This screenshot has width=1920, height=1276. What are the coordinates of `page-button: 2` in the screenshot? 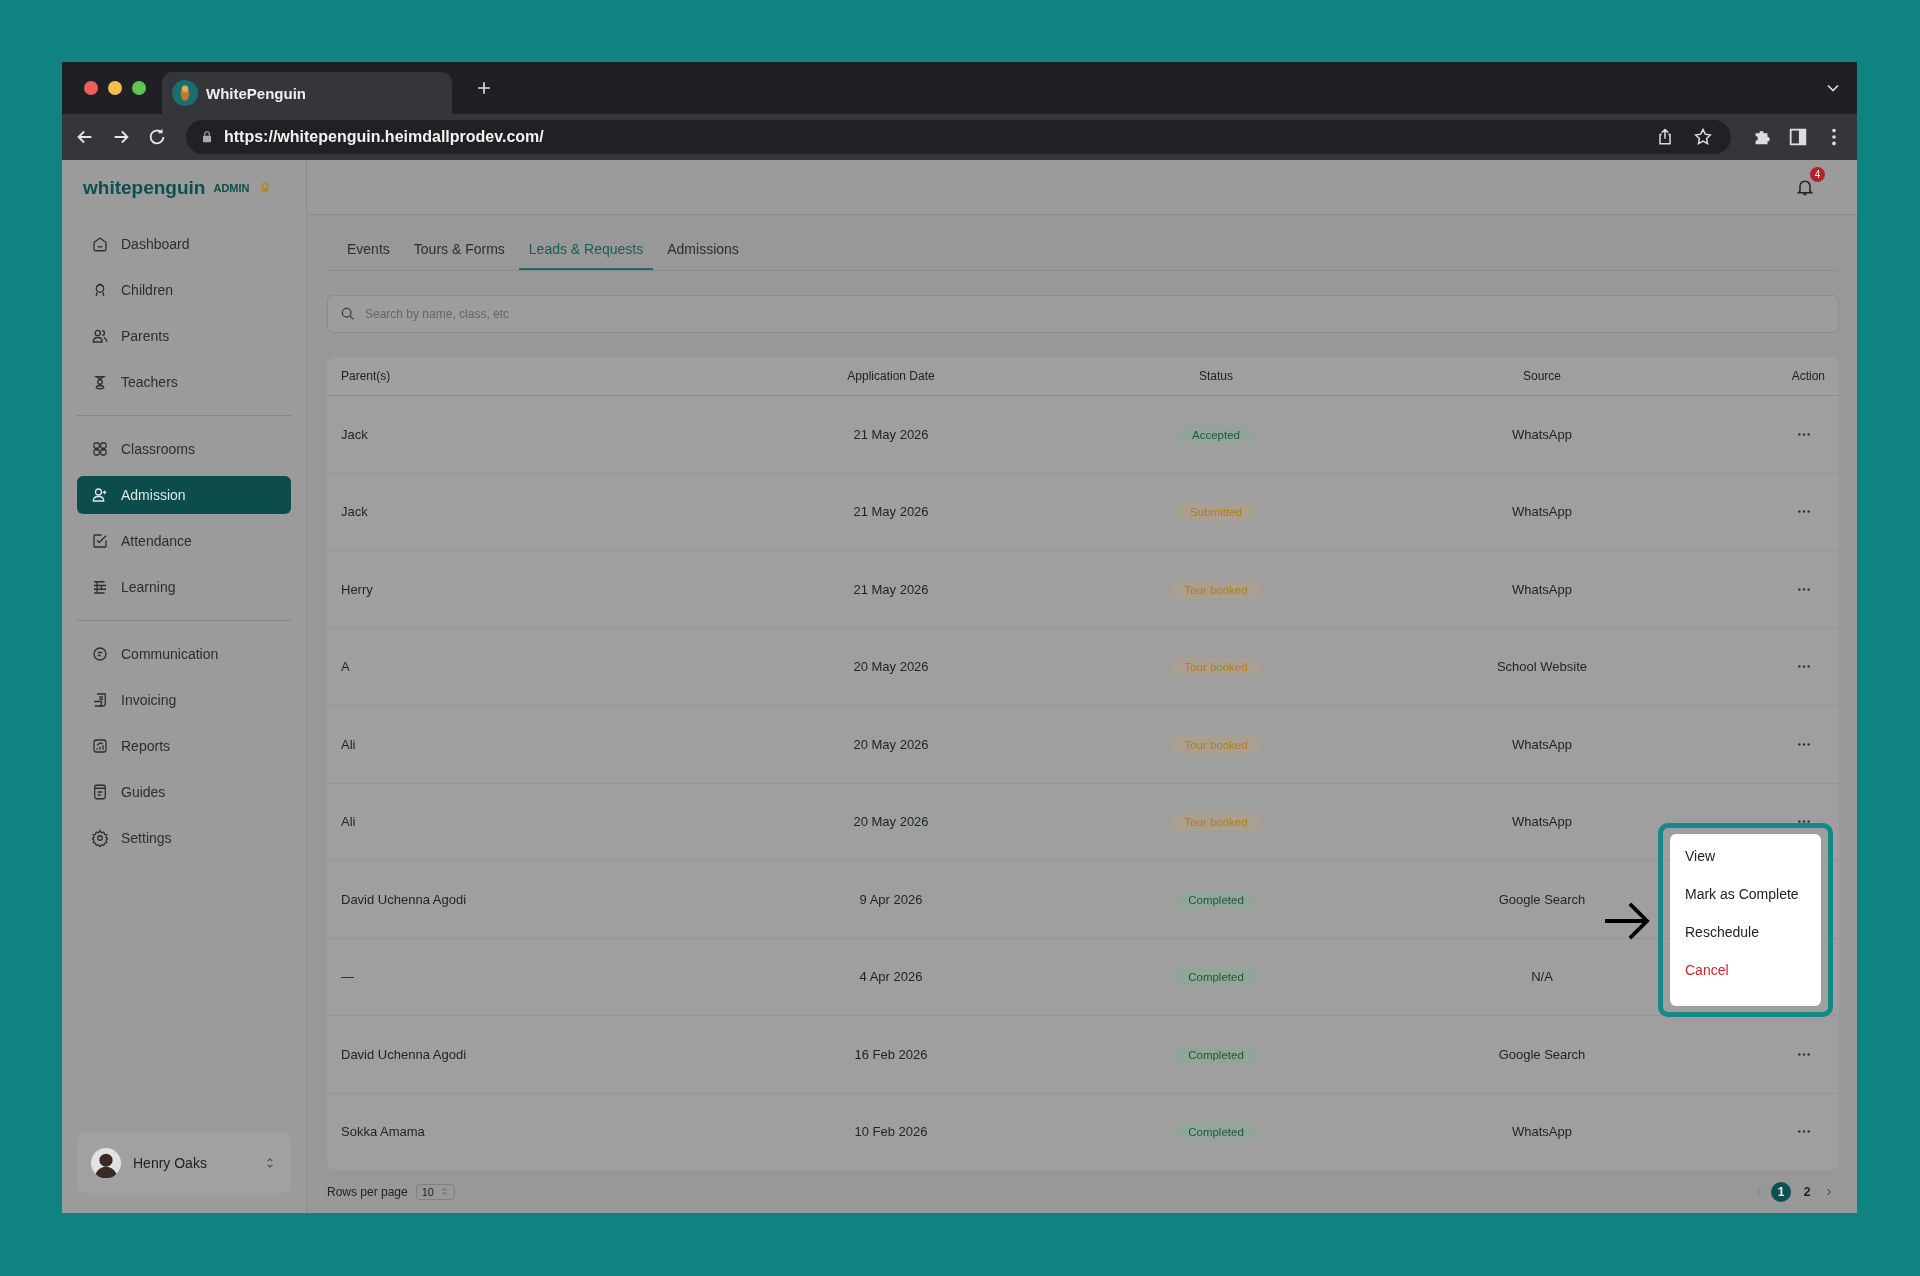 It's located at (1807, 1191).